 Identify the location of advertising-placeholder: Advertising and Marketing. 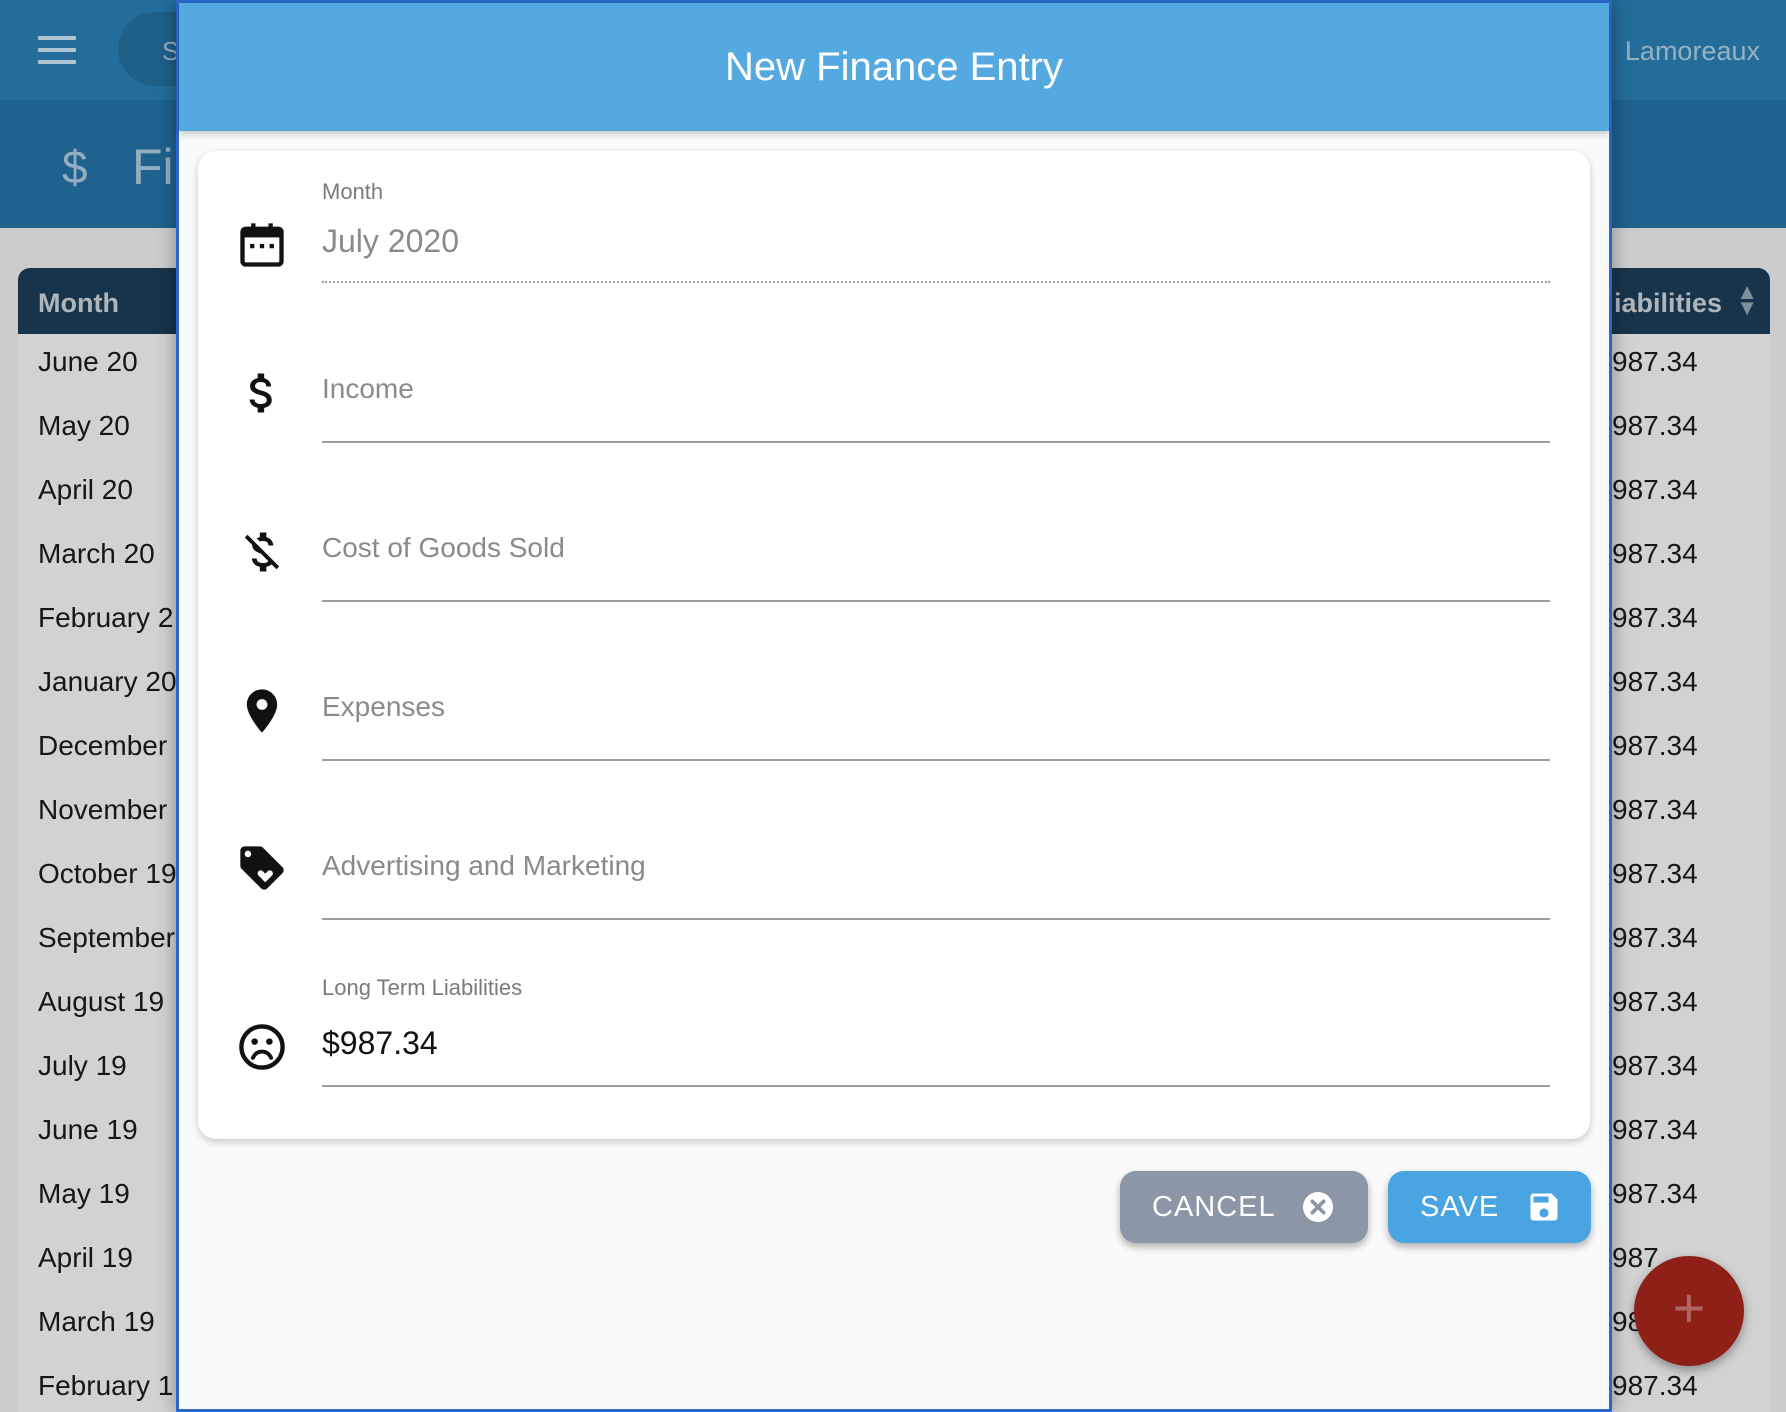
(484, 865).